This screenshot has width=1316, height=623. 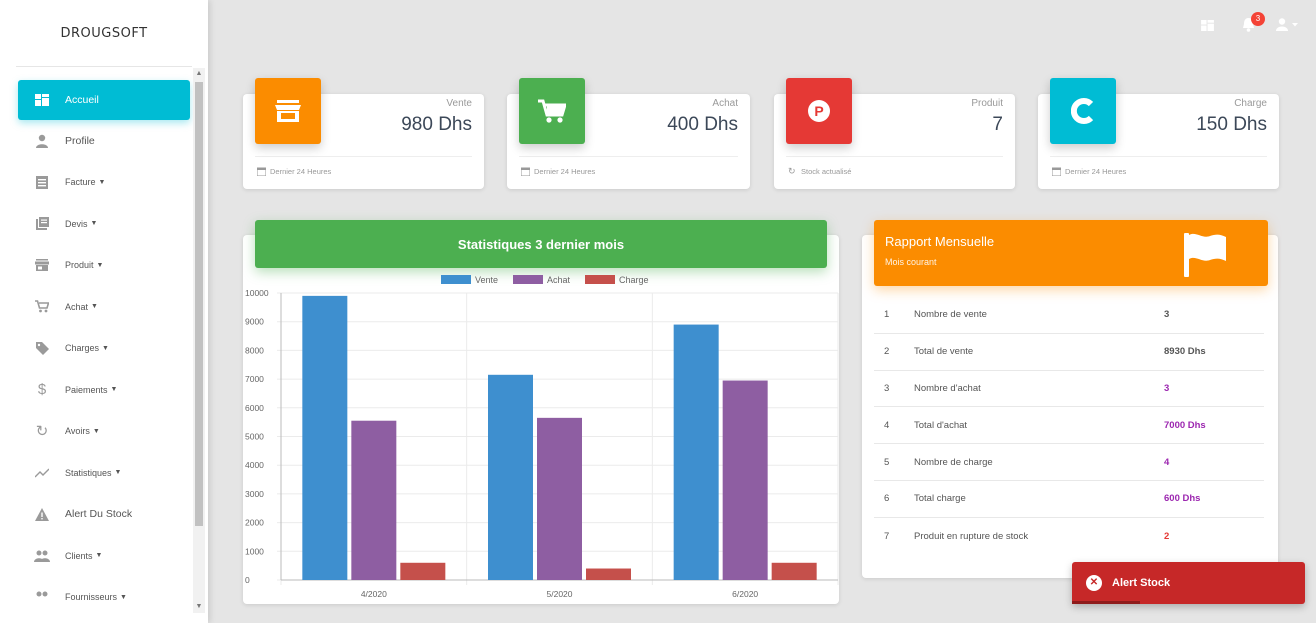 What do you see at coordinates (887, 536) in the screenshot?
I see `row-number: 7` at bounding box center [887, 536].